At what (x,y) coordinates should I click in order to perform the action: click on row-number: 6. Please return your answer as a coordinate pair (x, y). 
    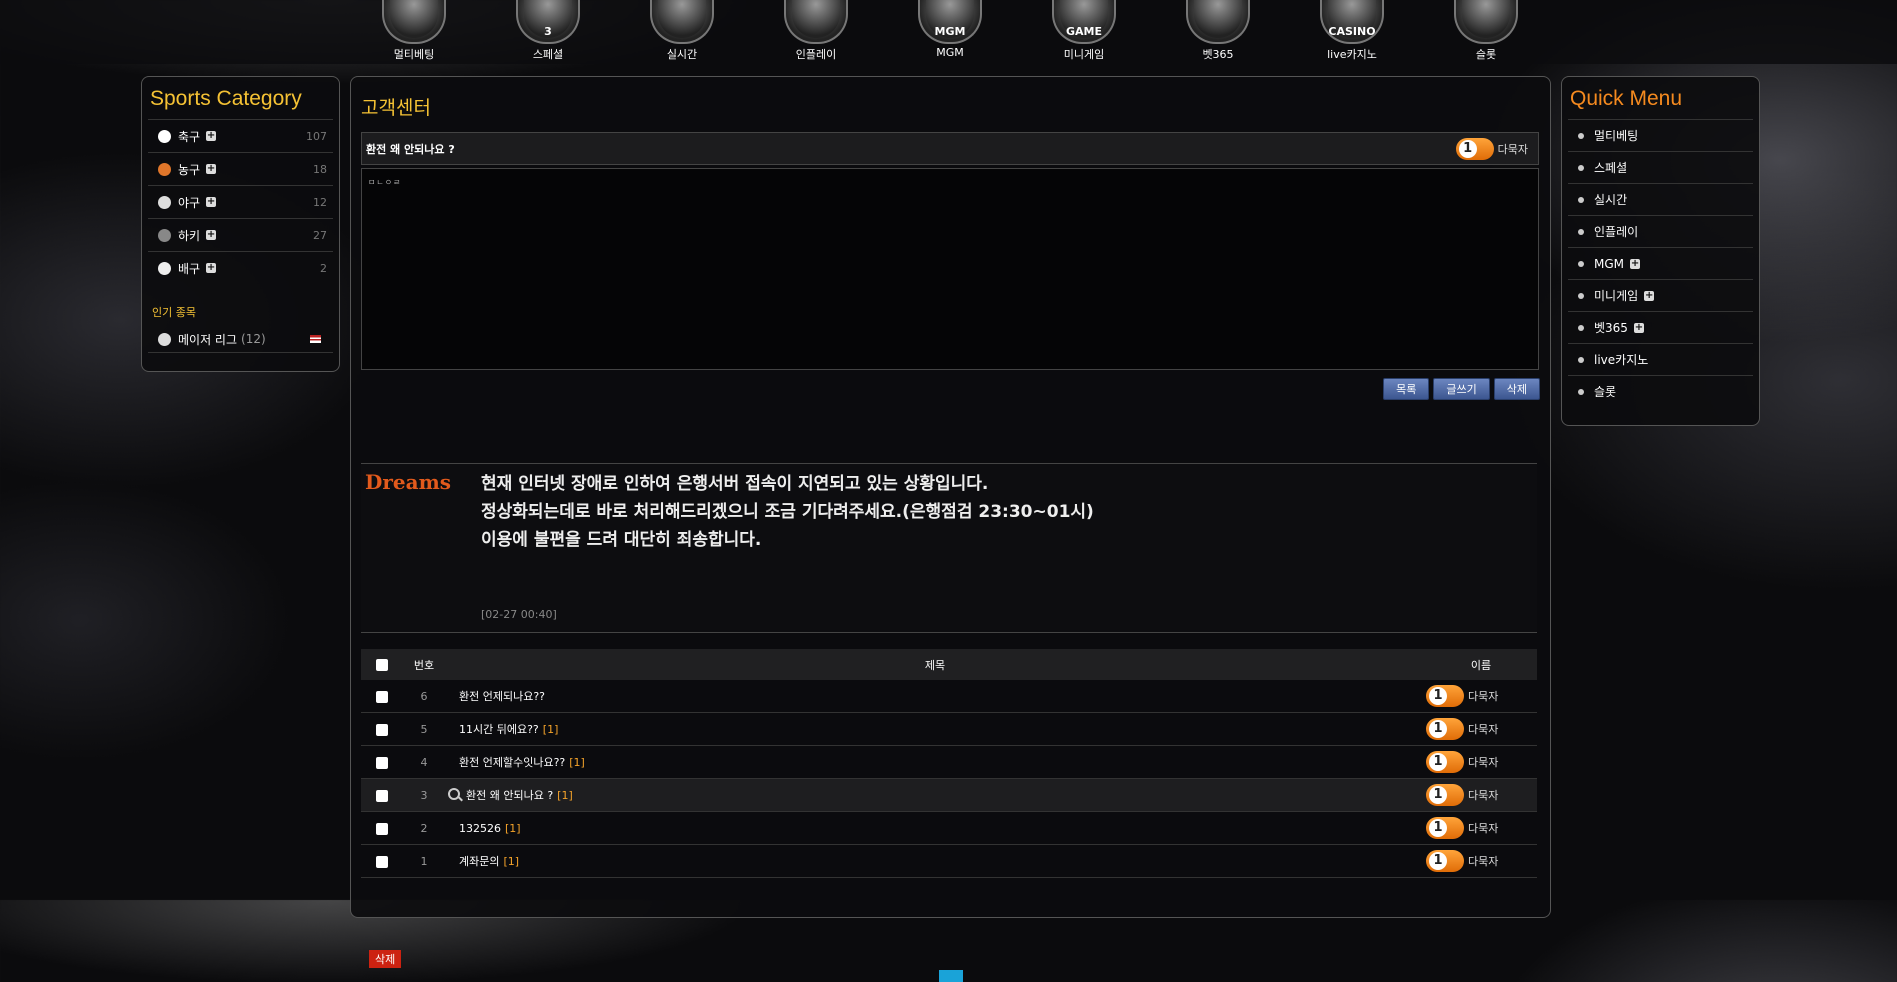
    Looking at the image, I should click on (424, 696).